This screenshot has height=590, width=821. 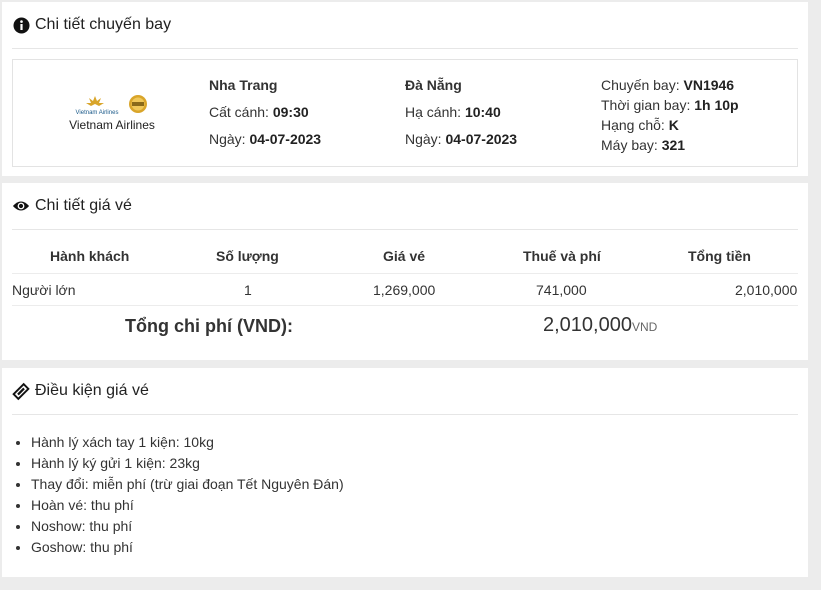 I want to click on aircraft-type: 321, so click(x=673, y=145).